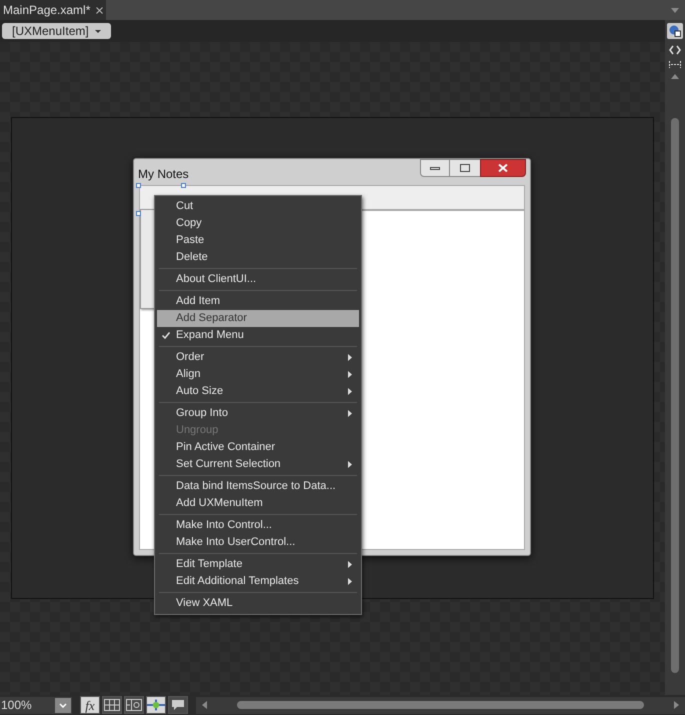 This screenshot has height=715, width=685. What do you see at coordinates (258, 413) in the screenshot?
I see `menu-item: Group Into` at bounding box center [258, 413].